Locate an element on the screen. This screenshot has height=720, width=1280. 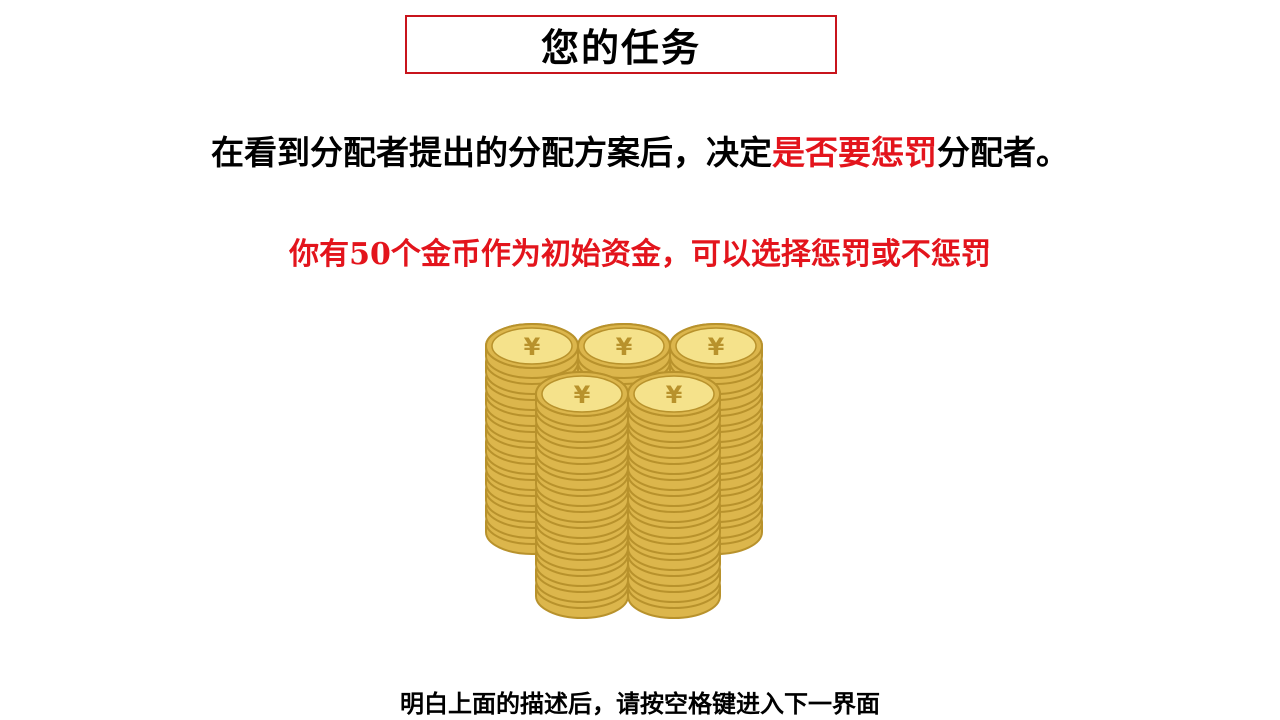
task-instruction: 在看到分配者提出的分配方案后，决定是否要惩罚分配者。 is located at coordinates (640, 150).